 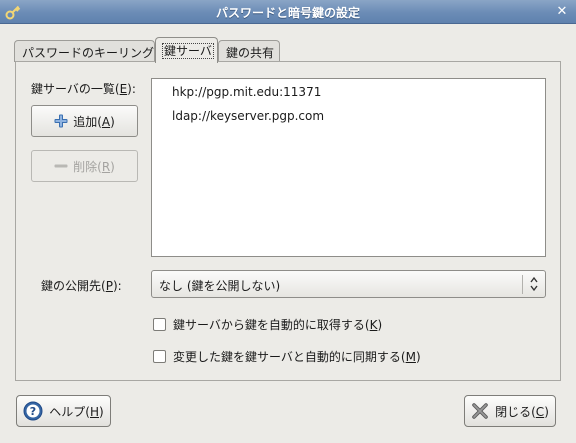 What do you see at coordinates (76, 411) in the screenshot?
I see `help-button-label: ヘルプ(H)` at bounding box center [76, 411].